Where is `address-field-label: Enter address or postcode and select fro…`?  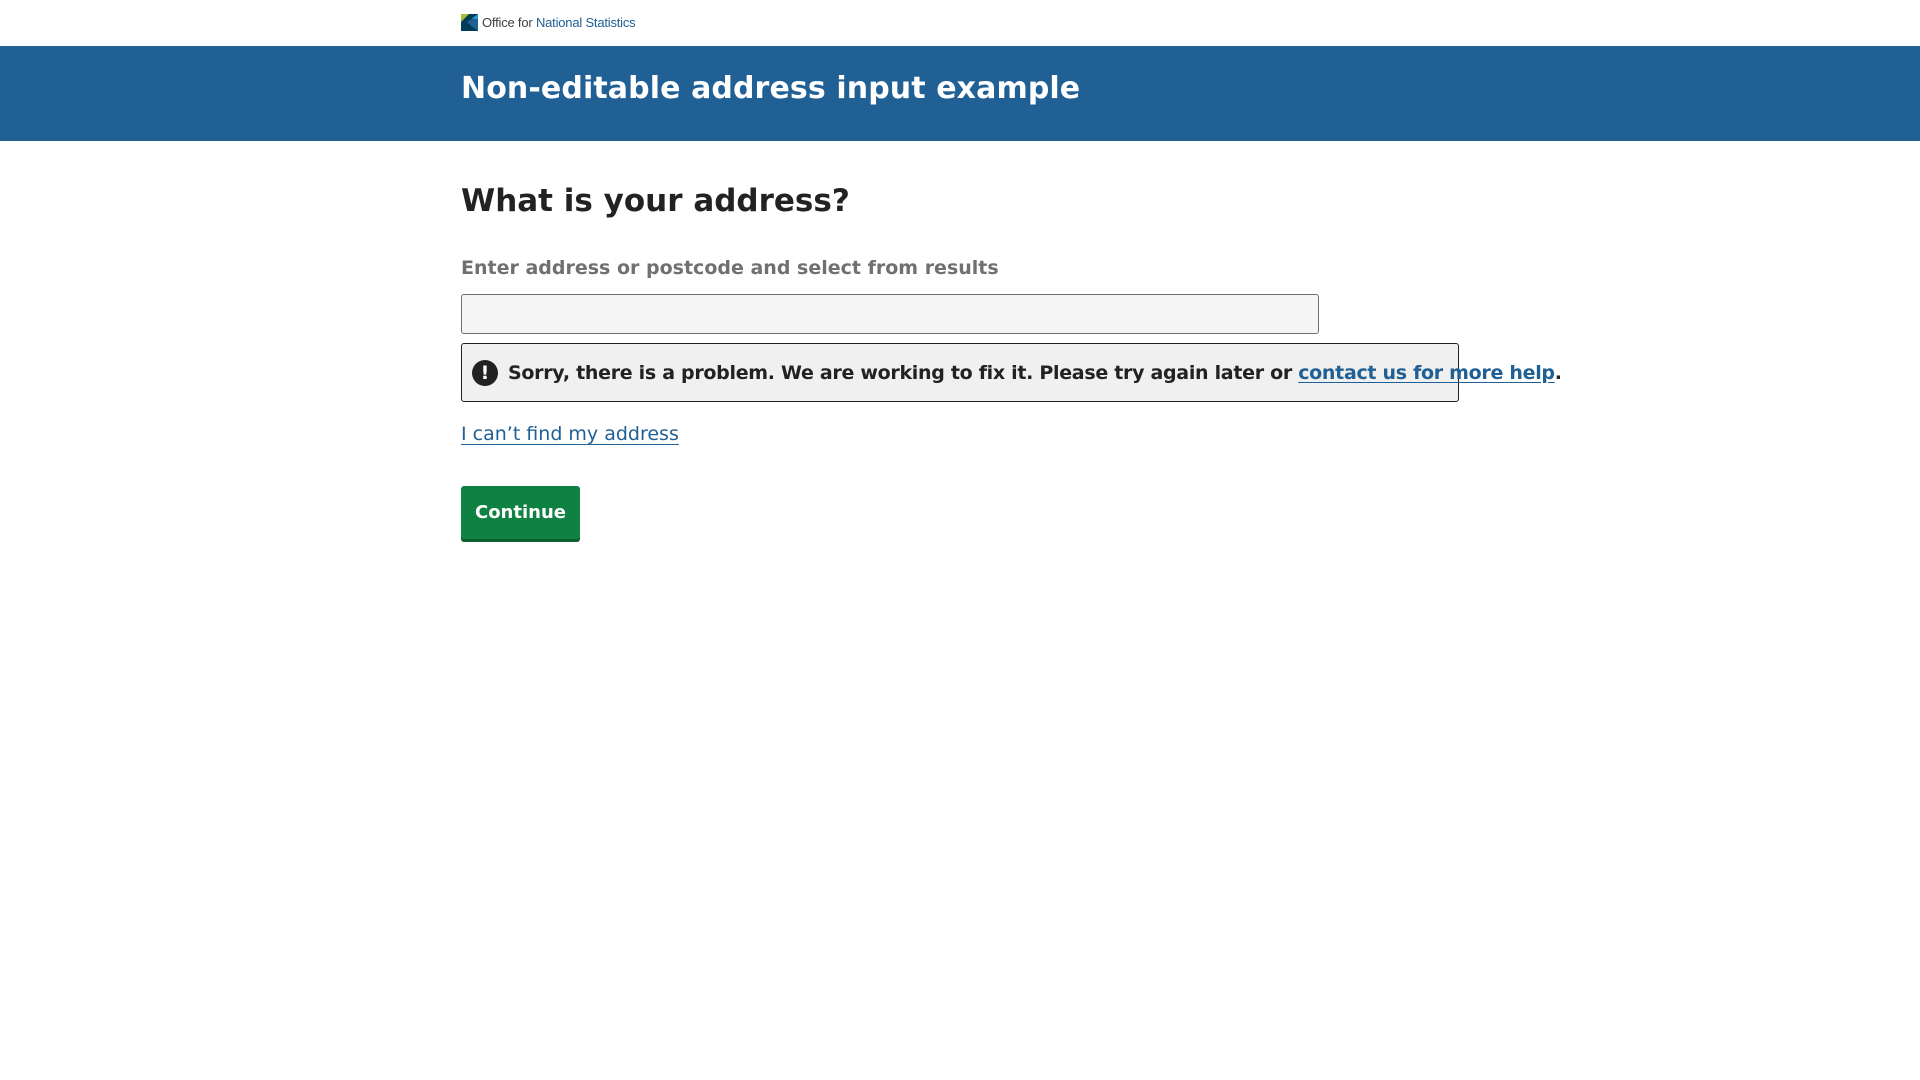 address-field-label: Enter address or postcode and select fro… is located at coordinates (730, 268).